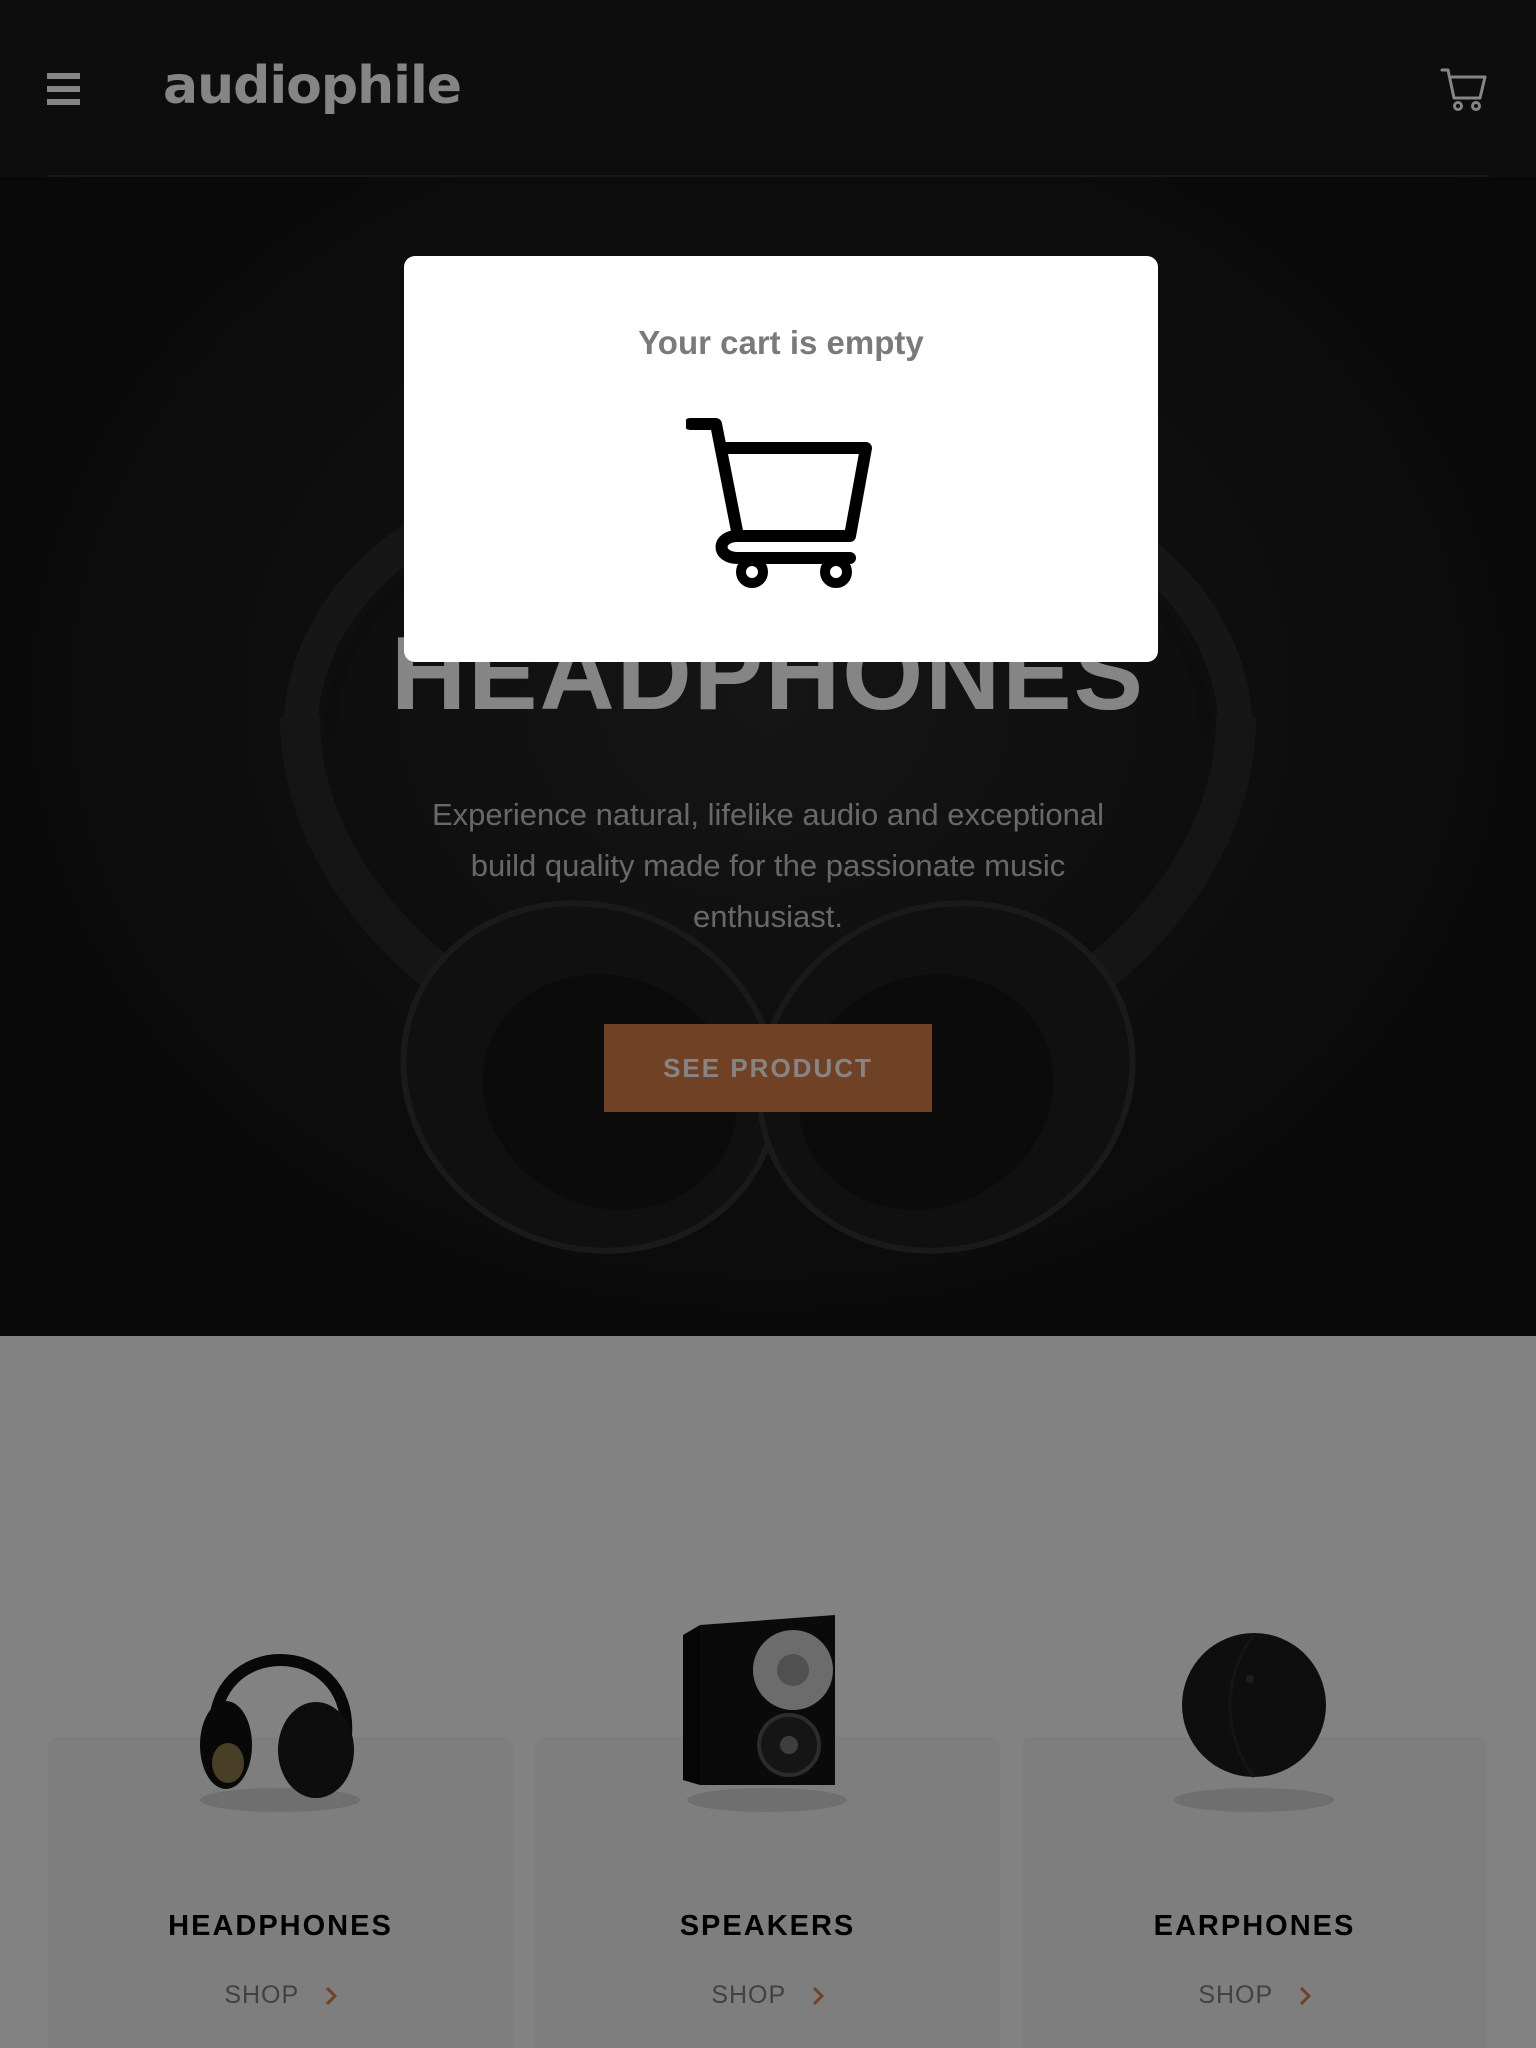 This screenshot has height=2048, width=1536. I want to click on empty-cart-icon, so click(779, 503).